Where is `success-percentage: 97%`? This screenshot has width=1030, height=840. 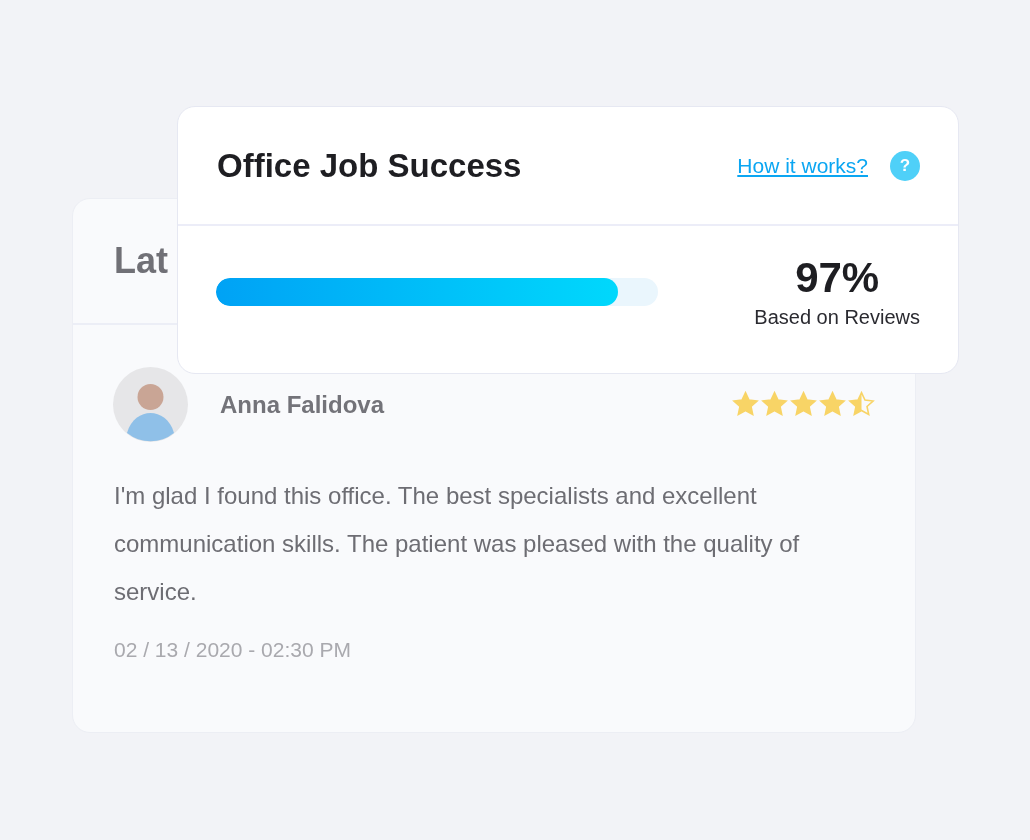
success-percentage: 97% is located at coordinates (837, 278).